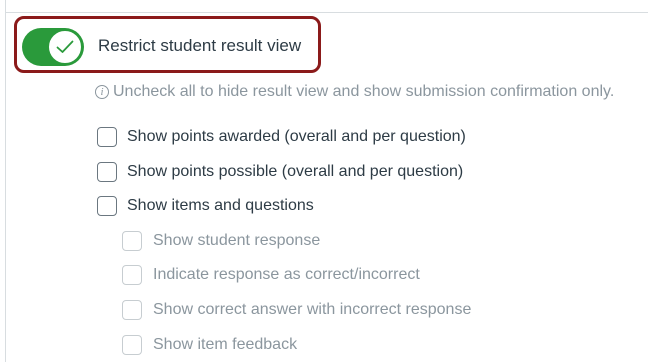 Image resolution: width=648 pixels, height=362 pixels. I want to click on option-show-items-questions: Show items and questions, so click(205, 206).